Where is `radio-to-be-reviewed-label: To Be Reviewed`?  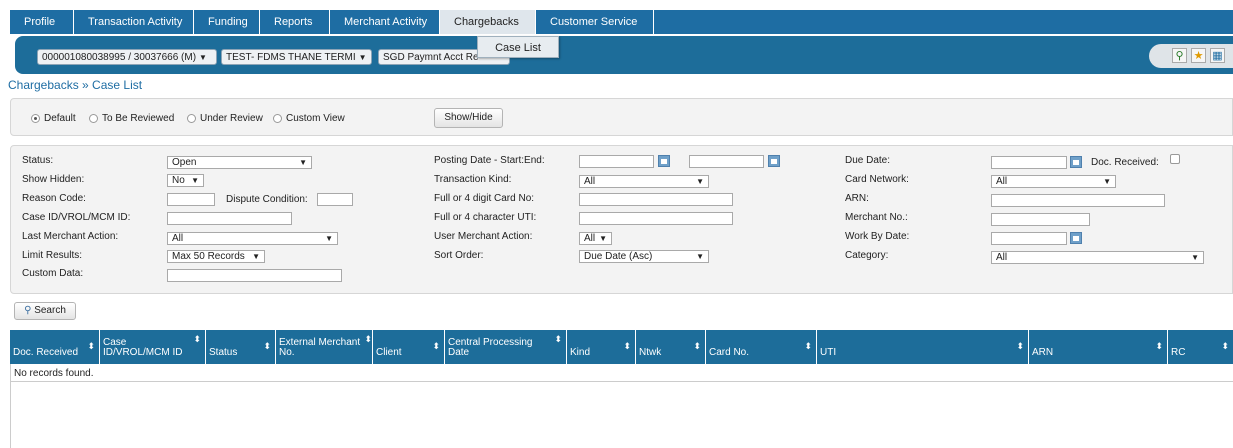 radio-to-be-reviewed-label: To Be Reviewed is located at coordinates (138, 118).